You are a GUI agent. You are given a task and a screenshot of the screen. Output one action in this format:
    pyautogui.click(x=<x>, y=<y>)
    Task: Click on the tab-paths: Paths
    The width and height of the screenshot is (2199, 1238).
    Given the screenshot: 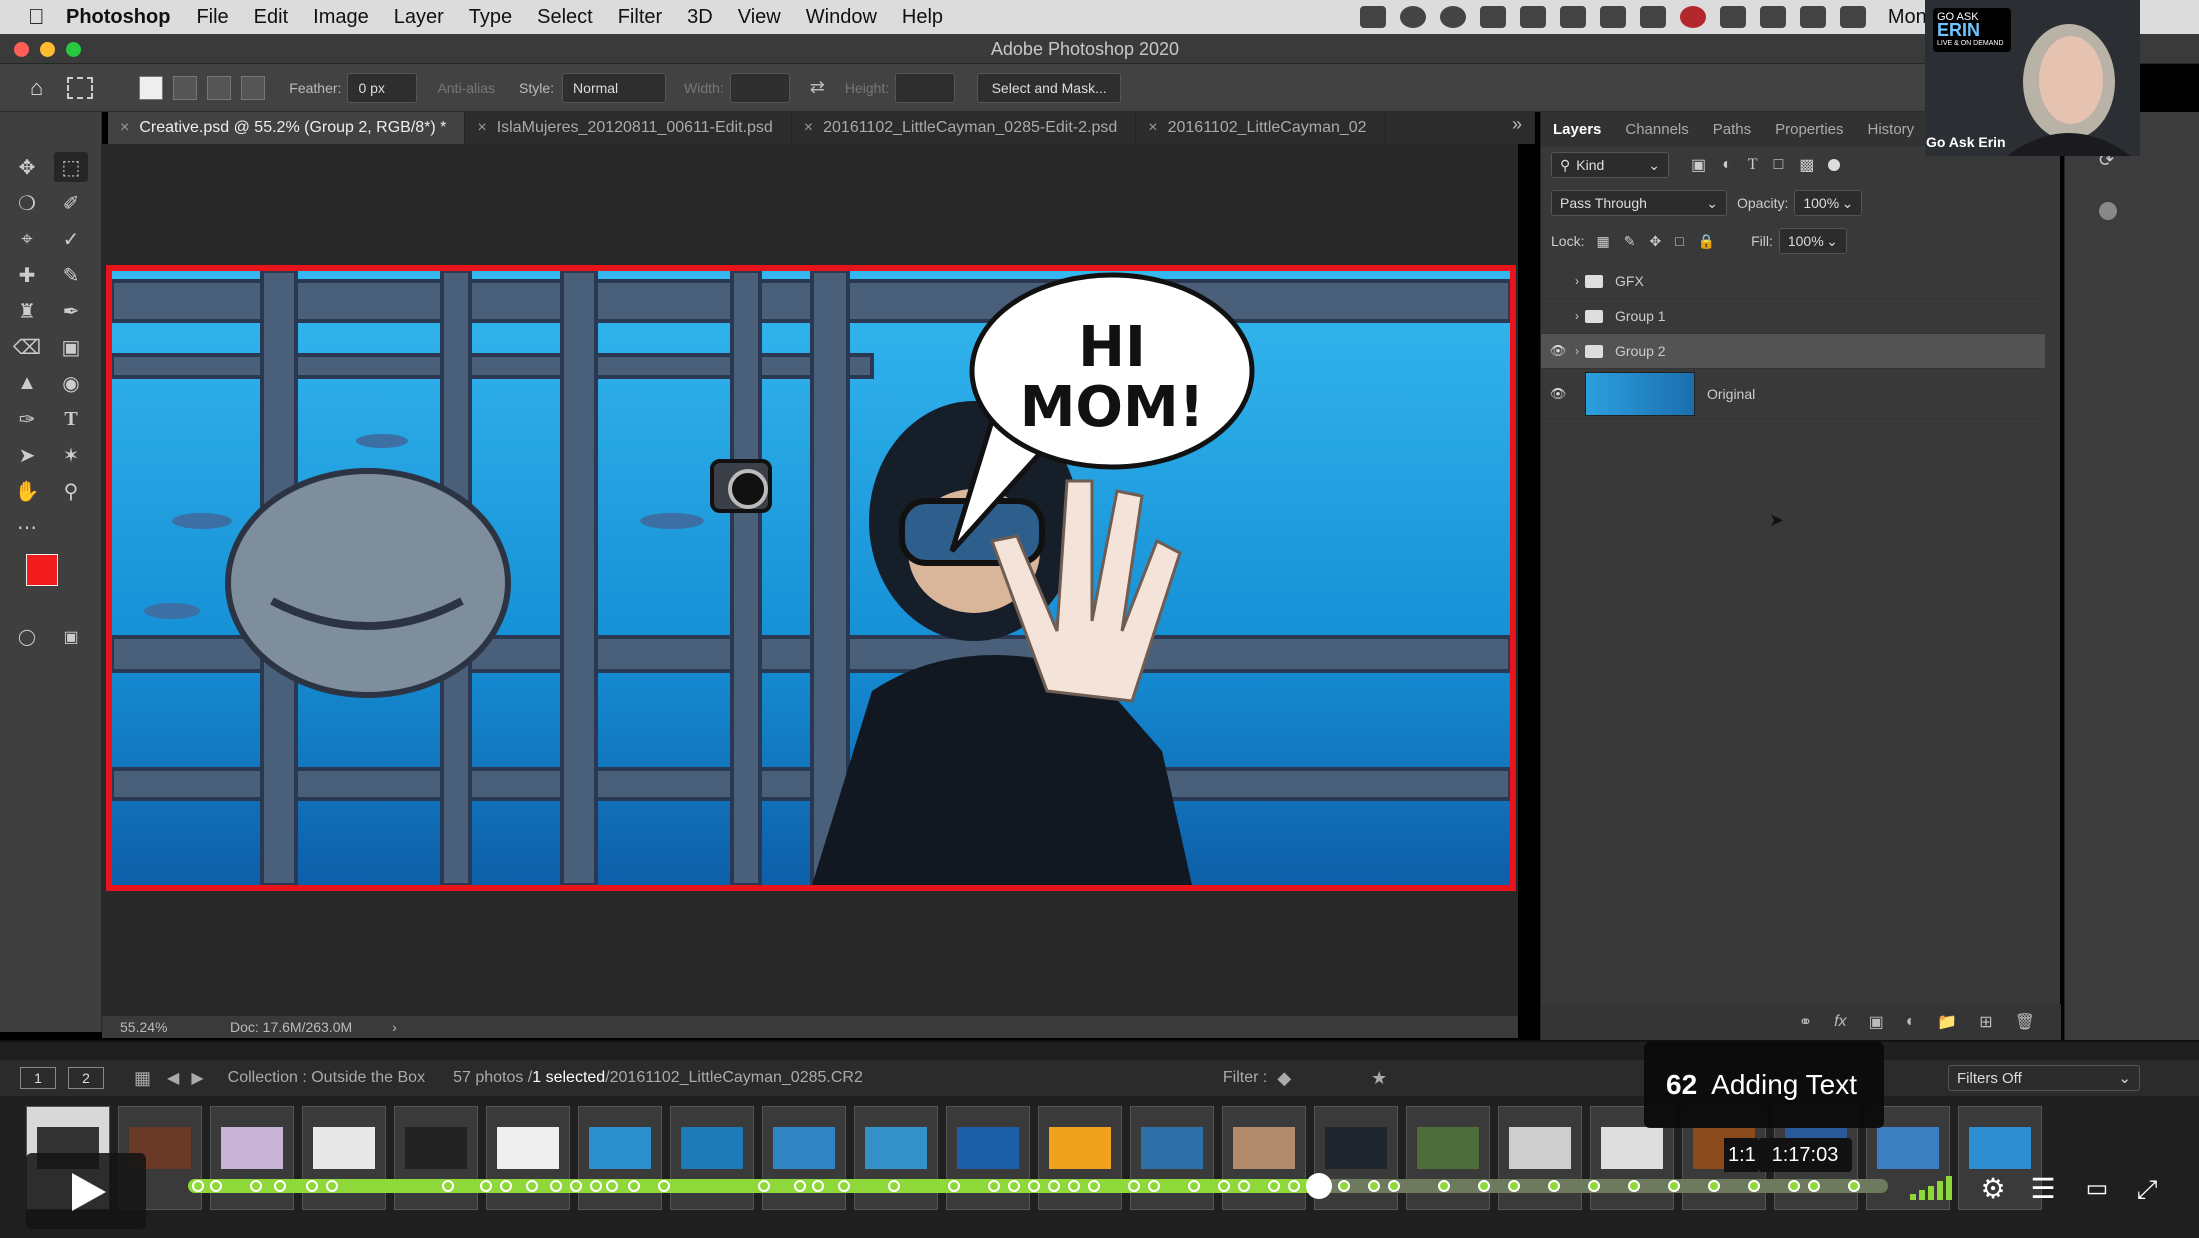 What is the action you would take?
    pyautogui.click(x=1732, y=129)
    